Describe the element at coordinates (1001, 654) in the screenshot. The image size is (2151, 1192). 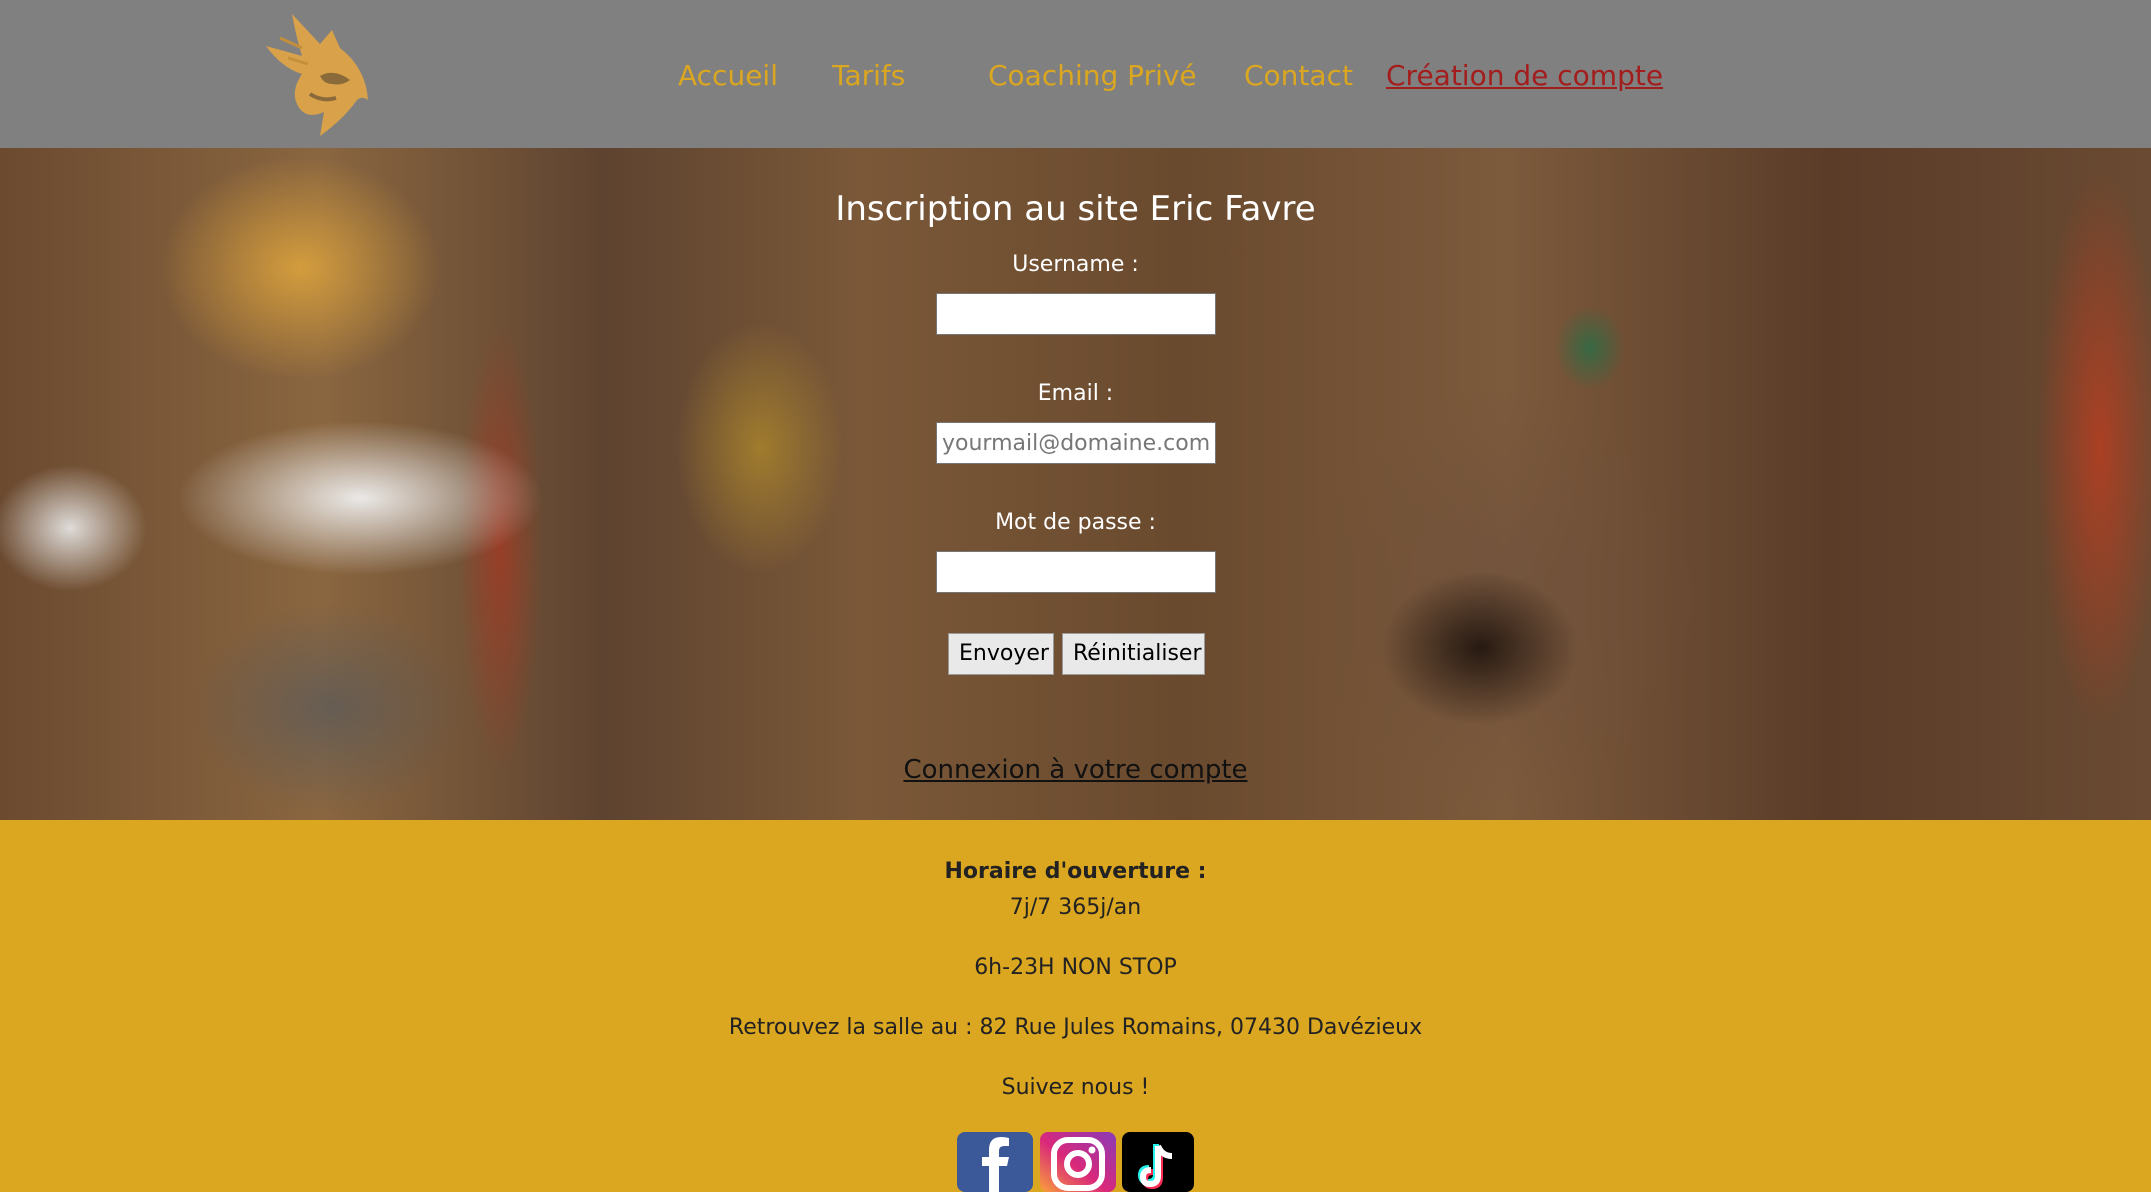
I see `submit-button: Envoyer` at that location.